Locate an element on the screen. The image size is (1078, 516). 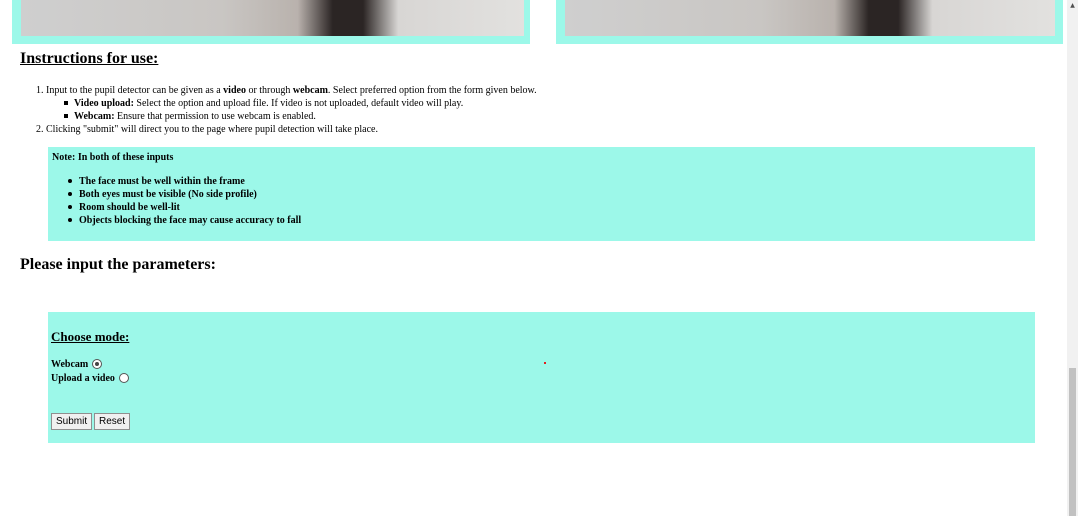
page-scrollbar: ▲ is located at coordinates (1072, 258).